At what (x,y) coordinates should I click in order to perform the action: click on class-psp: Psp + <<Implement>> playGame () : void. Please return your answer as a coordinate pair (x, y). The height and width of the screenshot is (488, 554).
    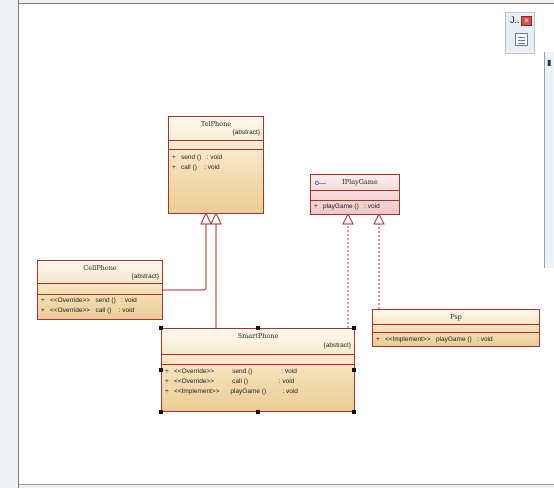
    Looking at the image, I should click on (456, 328).